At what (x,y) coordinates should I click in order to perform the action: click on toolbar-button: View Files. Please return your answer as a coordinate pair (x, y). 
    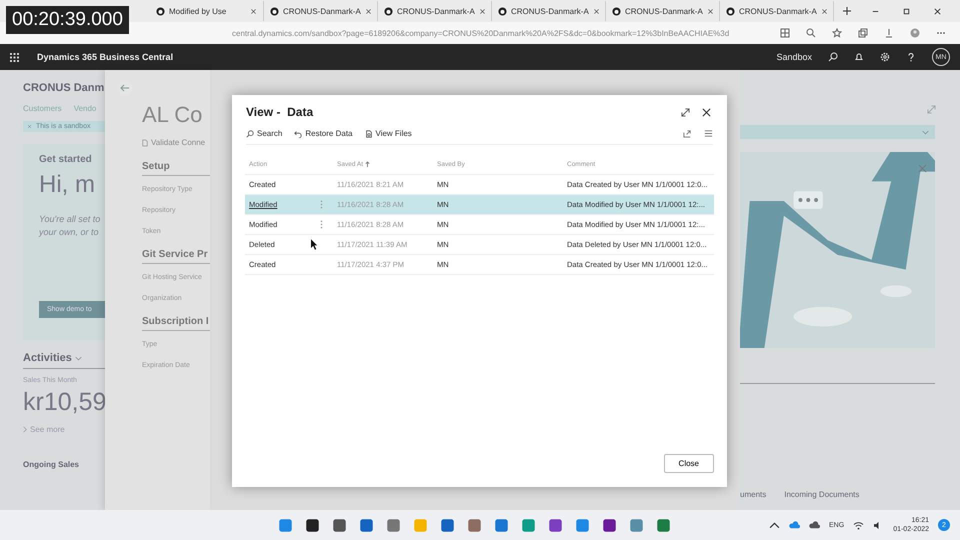
    Looking at the image, I should click on (388, 133).